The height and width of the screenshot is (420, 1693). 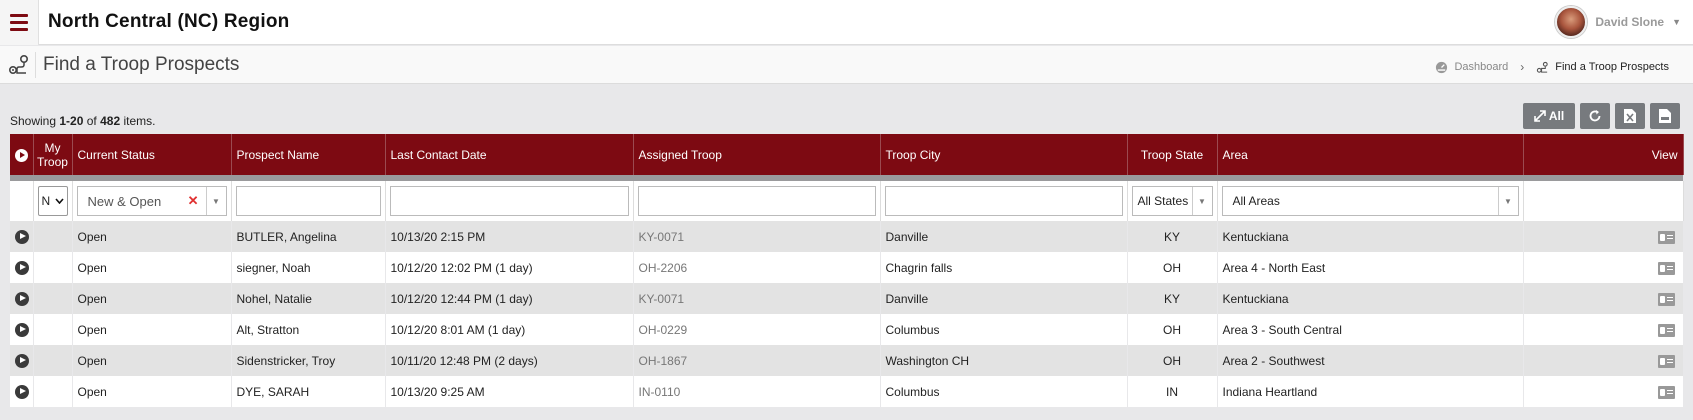 I want to click on assigned-troop-cell: OH-2206, so click(x=756, y=267).